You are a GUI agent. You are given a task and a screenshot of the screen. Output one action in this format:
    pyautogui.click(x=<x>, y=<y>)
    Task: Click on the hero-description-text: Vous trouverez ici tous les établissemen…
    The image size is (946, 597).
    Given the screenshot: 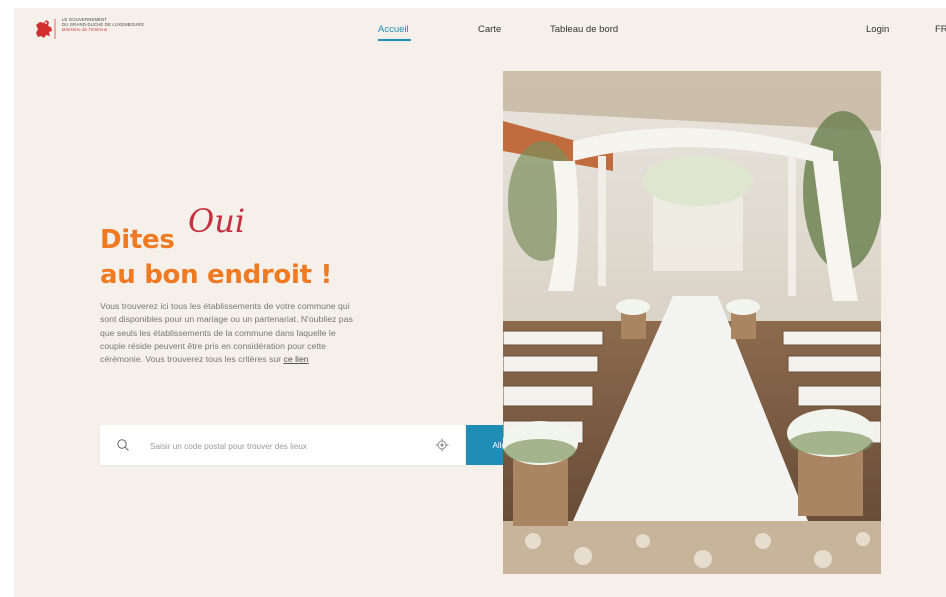 What is the action you would take?
    pyautogui.click(x=226, y=333)
    